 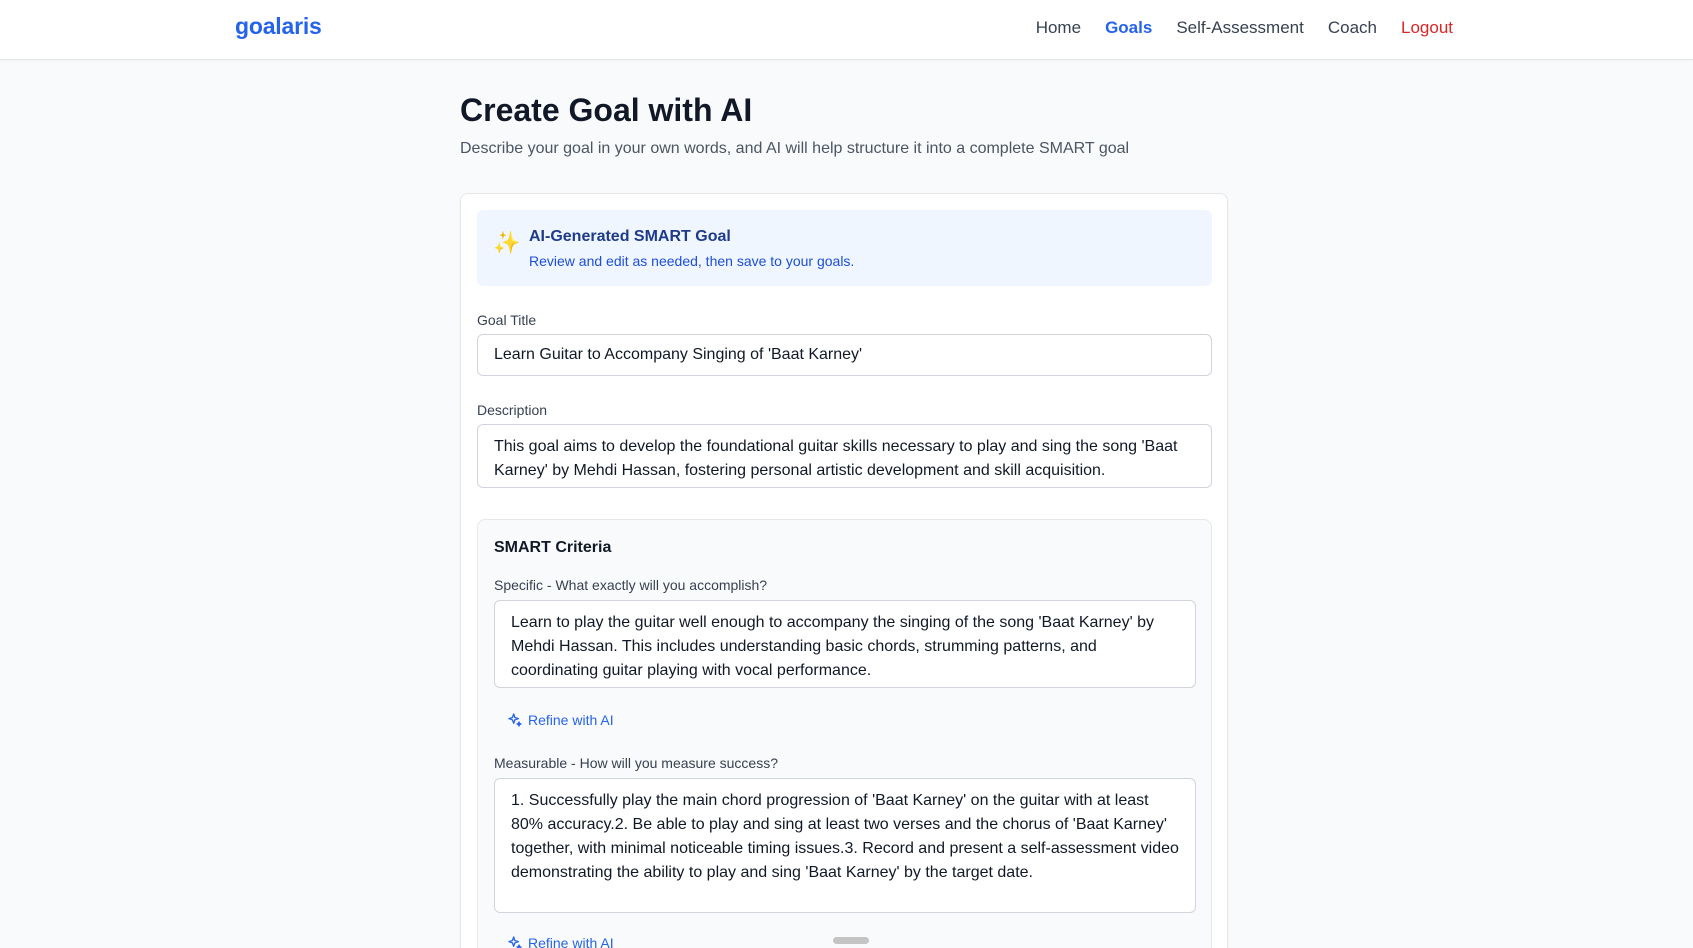 I want to click on main-nav: Home Goals Self-Assessment Coach Logout, so click(x=1244, y=28).